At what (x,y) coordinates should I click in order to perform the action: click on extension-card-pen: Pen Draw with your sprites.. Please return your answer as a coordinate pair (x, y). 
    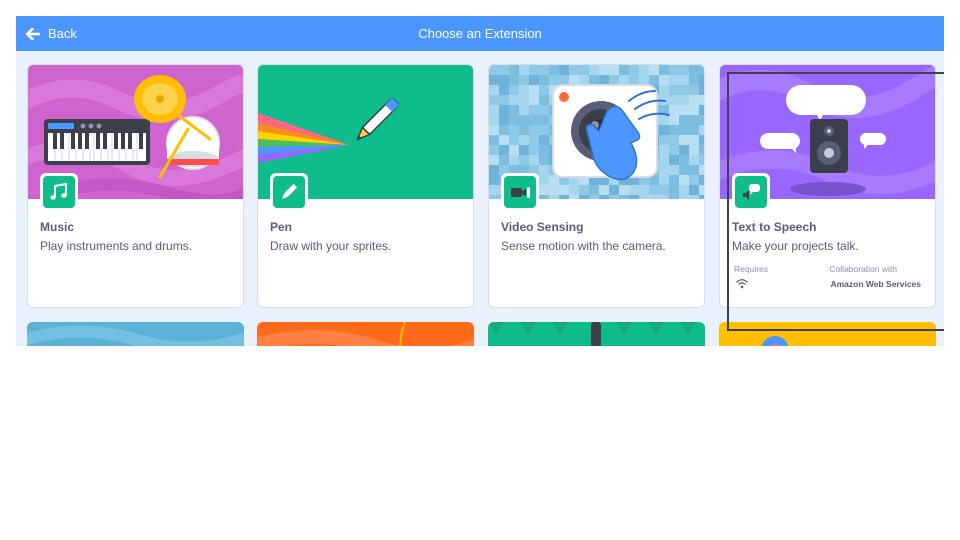
    Looking at the image, I should click on (365, 186).